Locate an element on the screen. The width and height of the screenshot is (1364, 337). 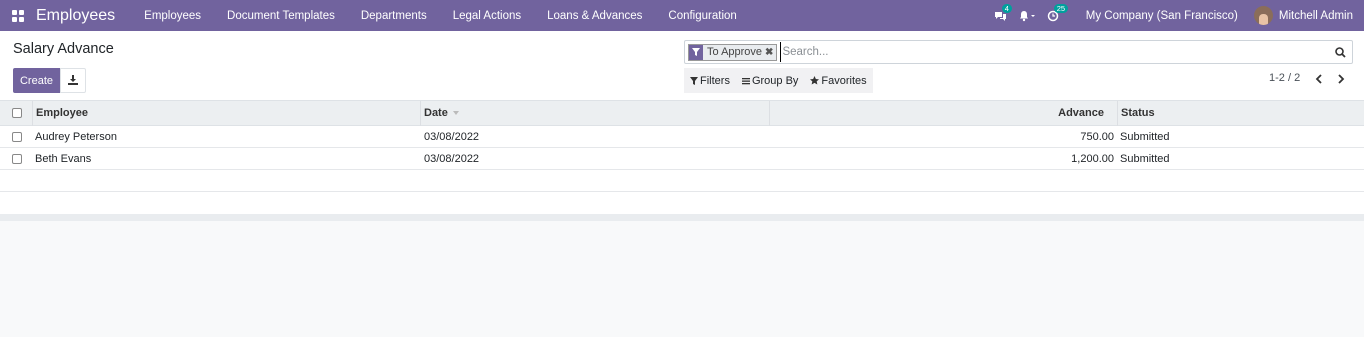
table-header: Employee Date Advance Status is located at coordinates (682, 113).